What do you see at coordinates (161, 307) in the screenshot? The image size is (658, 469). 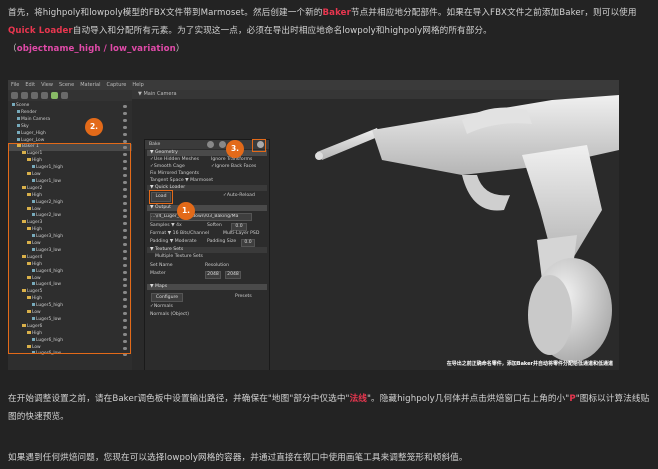 I see `normals-map: ✓Normals` at bounding box center [161, 307].